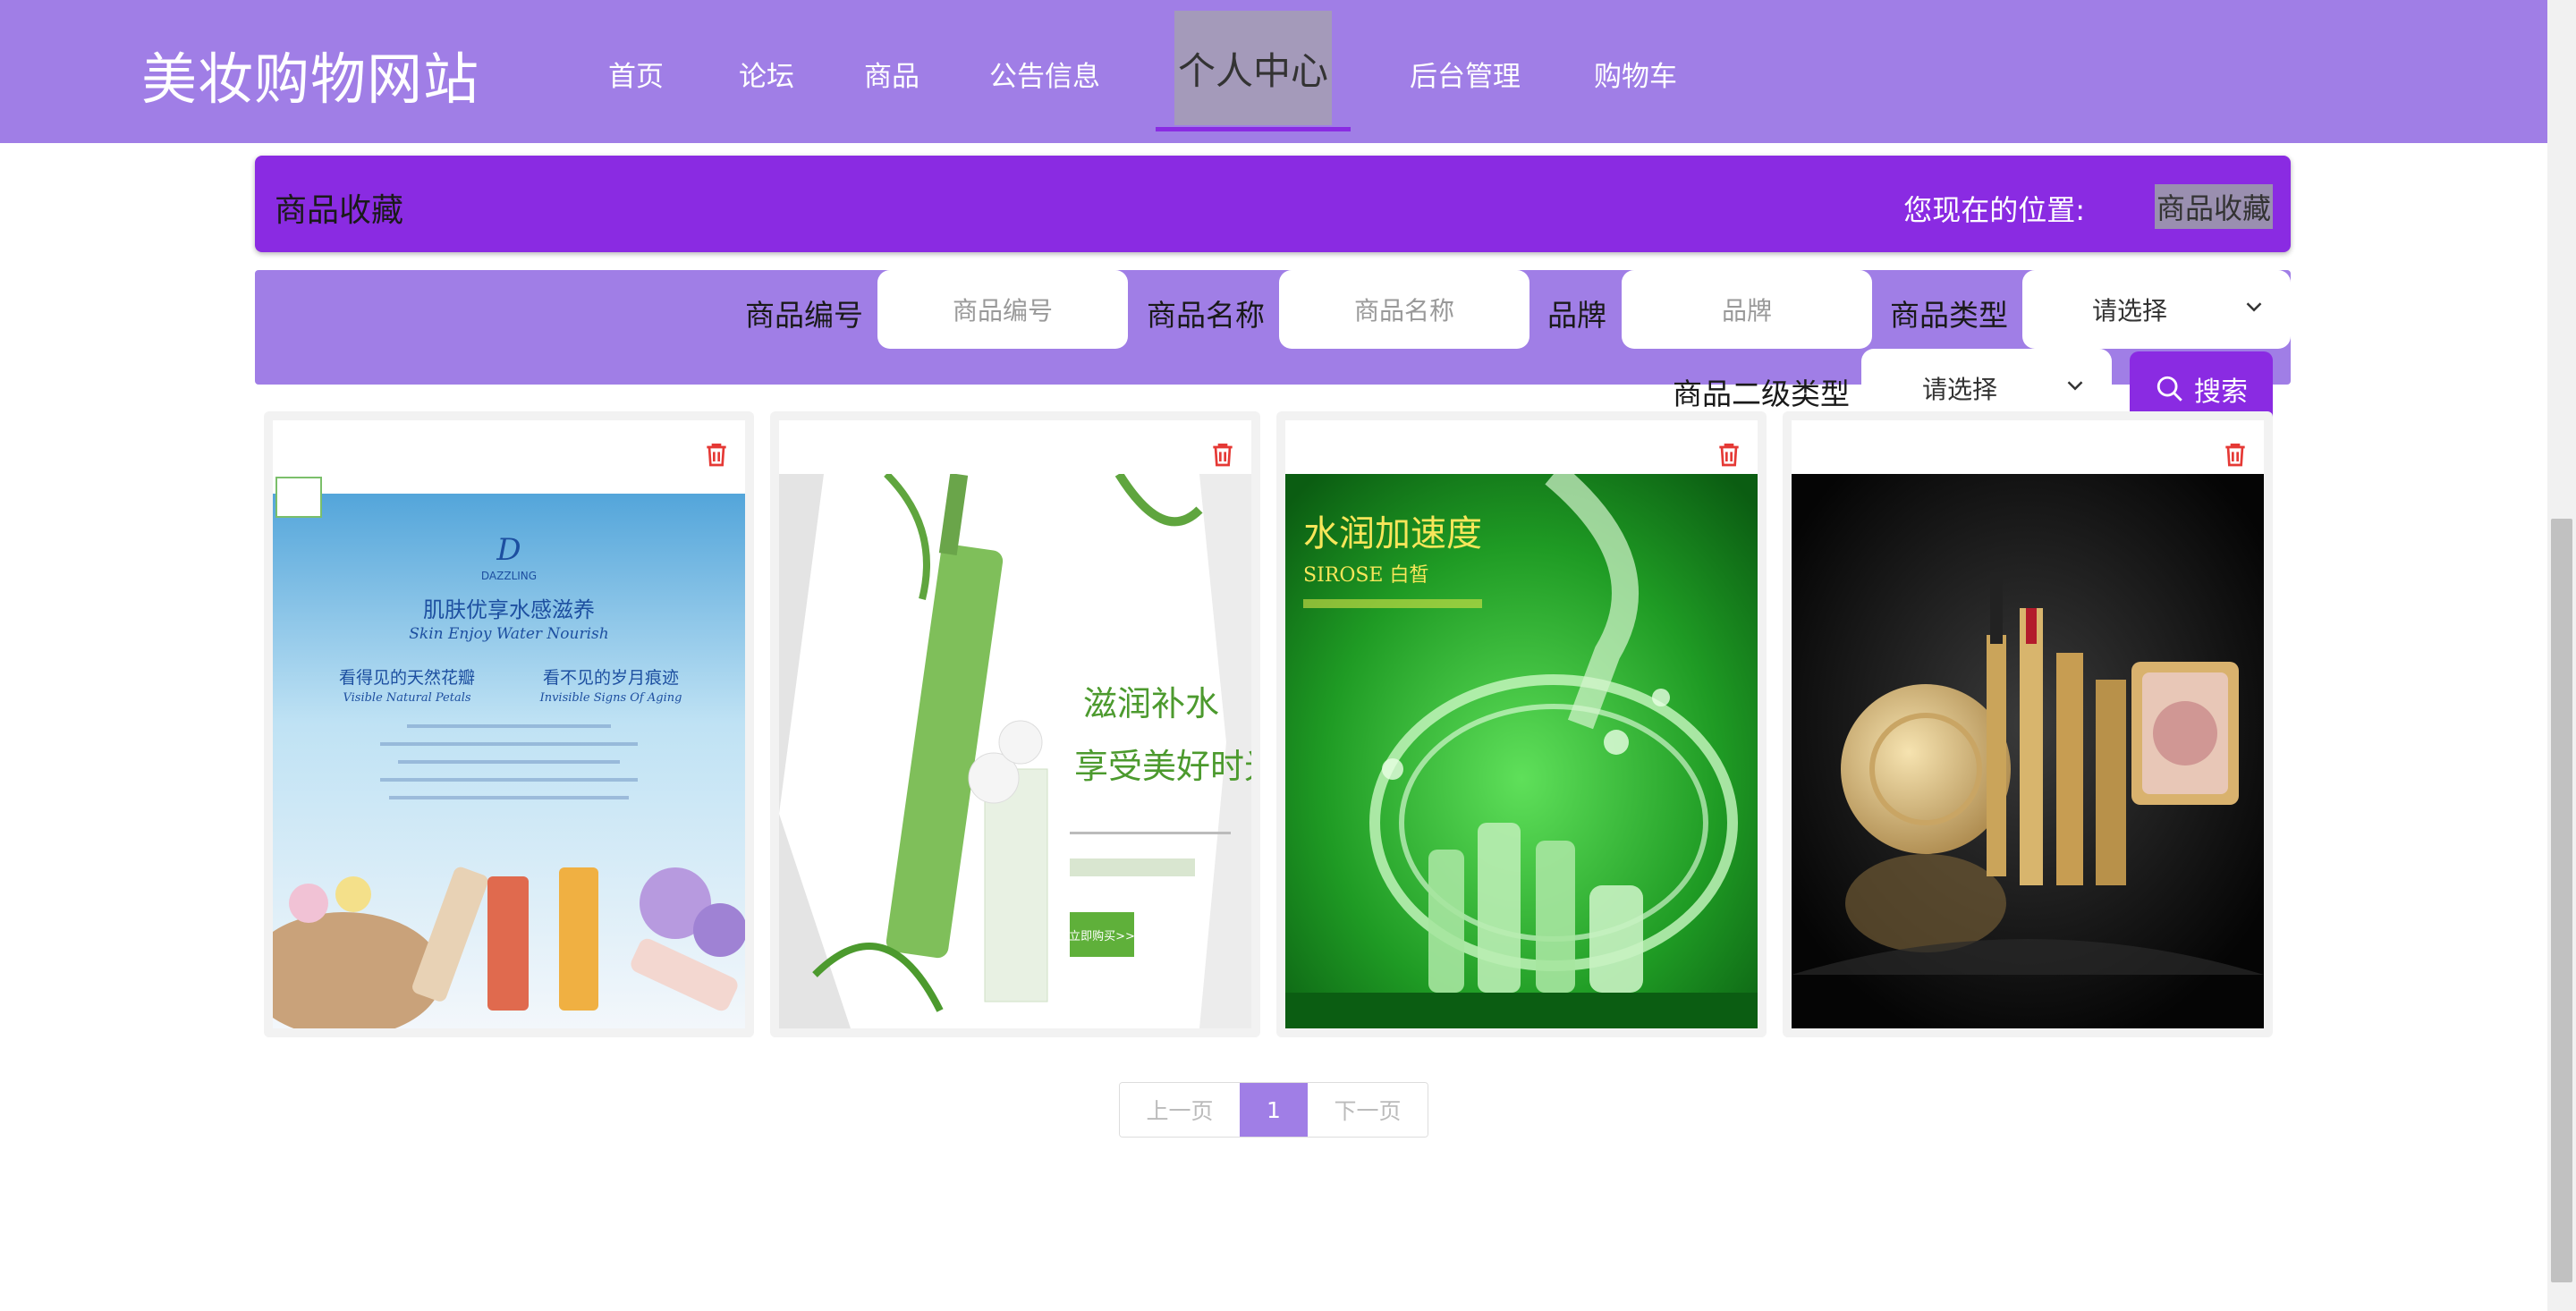  I want to click on type-select-value: 请选择, so click(2129, 311).